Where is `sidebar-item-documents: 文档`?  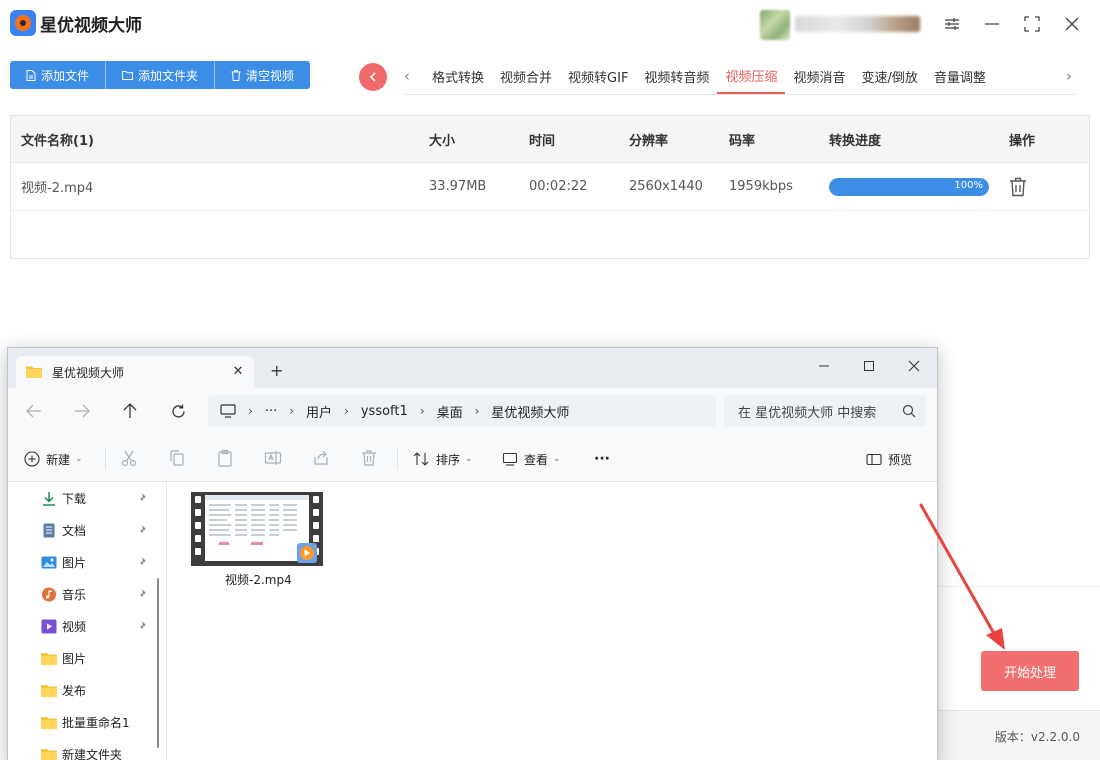 sidebar-item-documents: 文档 is located at coordinates (80, 530).